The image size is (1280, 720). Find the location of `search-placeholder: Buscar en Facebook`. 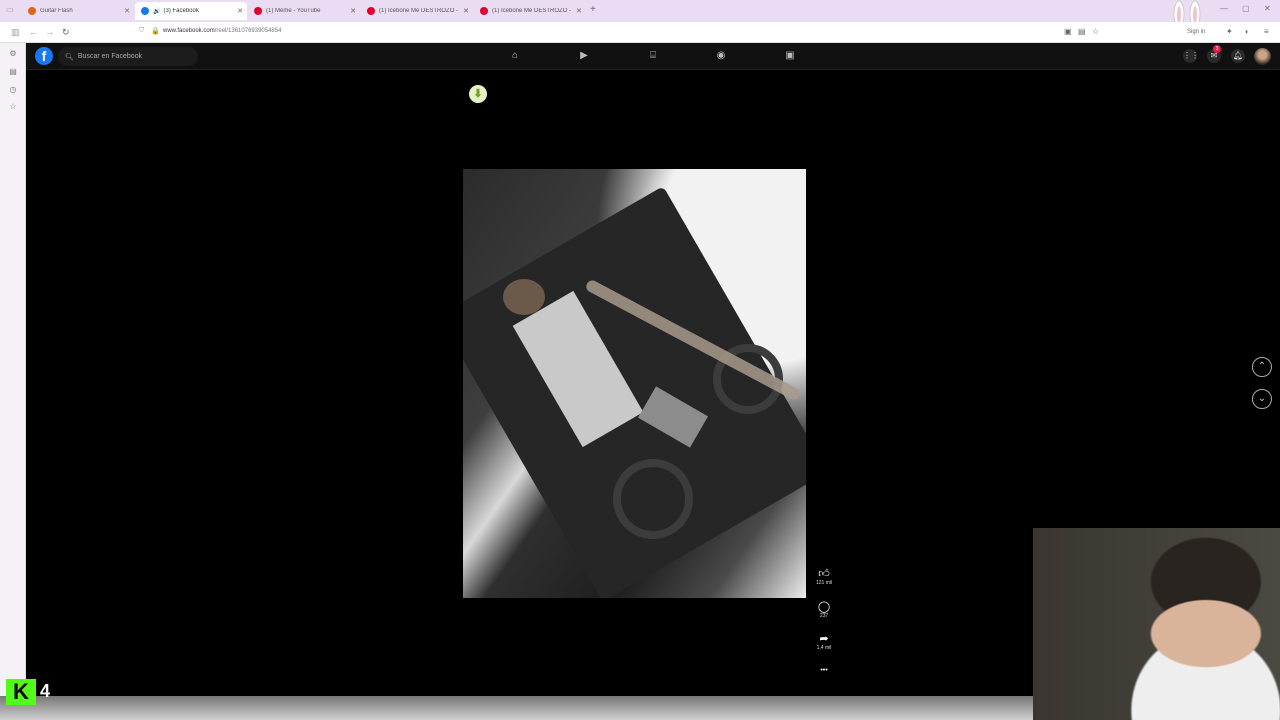

search-placeholder: Buscar en Facebook is located at coordinates (110, 56).